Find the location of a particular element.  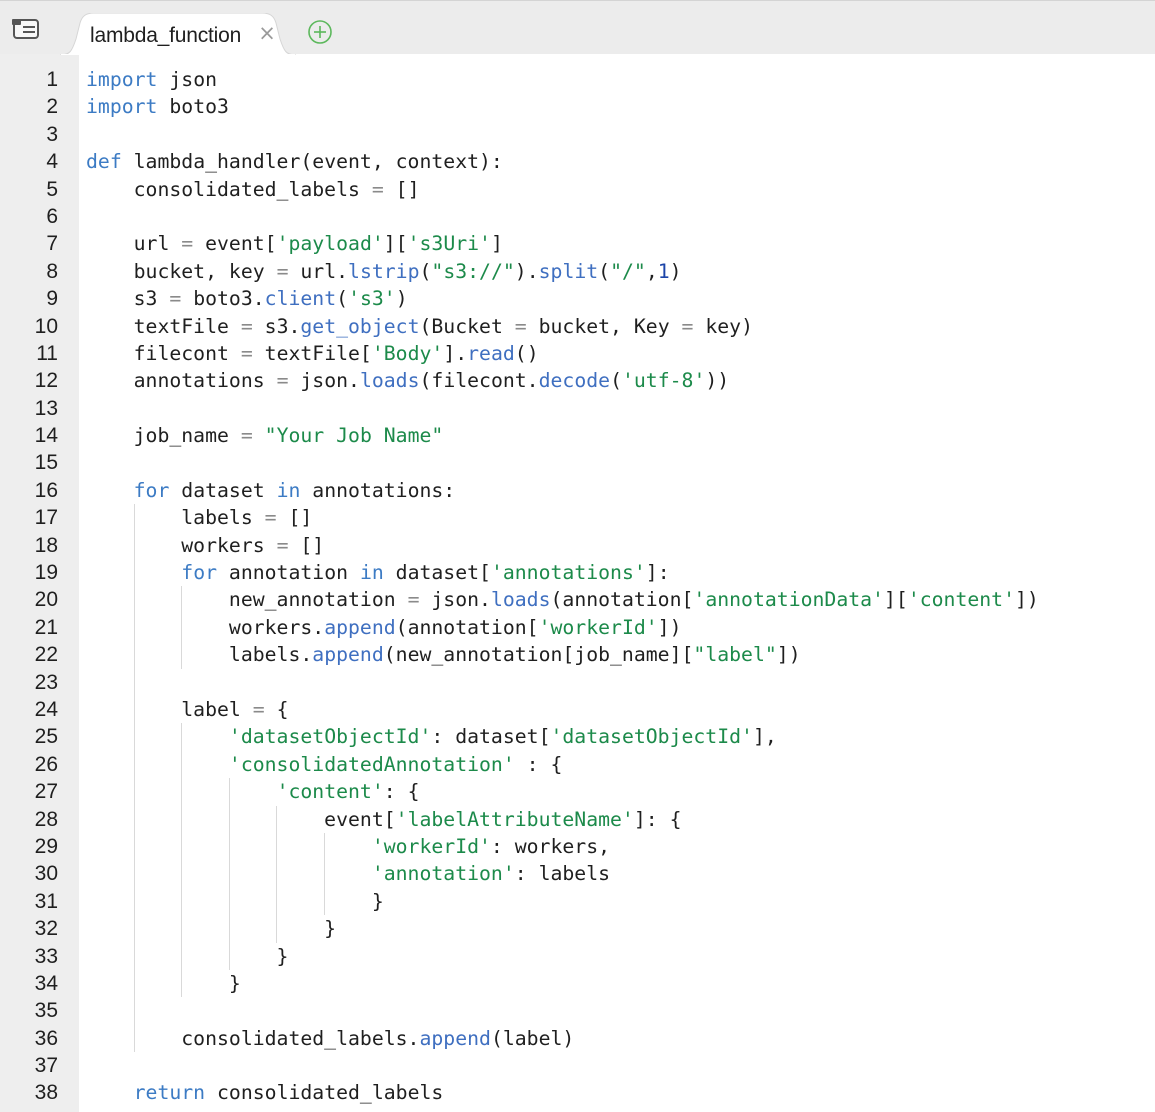

code-line: 31 } is located at coordinates (595, 901).